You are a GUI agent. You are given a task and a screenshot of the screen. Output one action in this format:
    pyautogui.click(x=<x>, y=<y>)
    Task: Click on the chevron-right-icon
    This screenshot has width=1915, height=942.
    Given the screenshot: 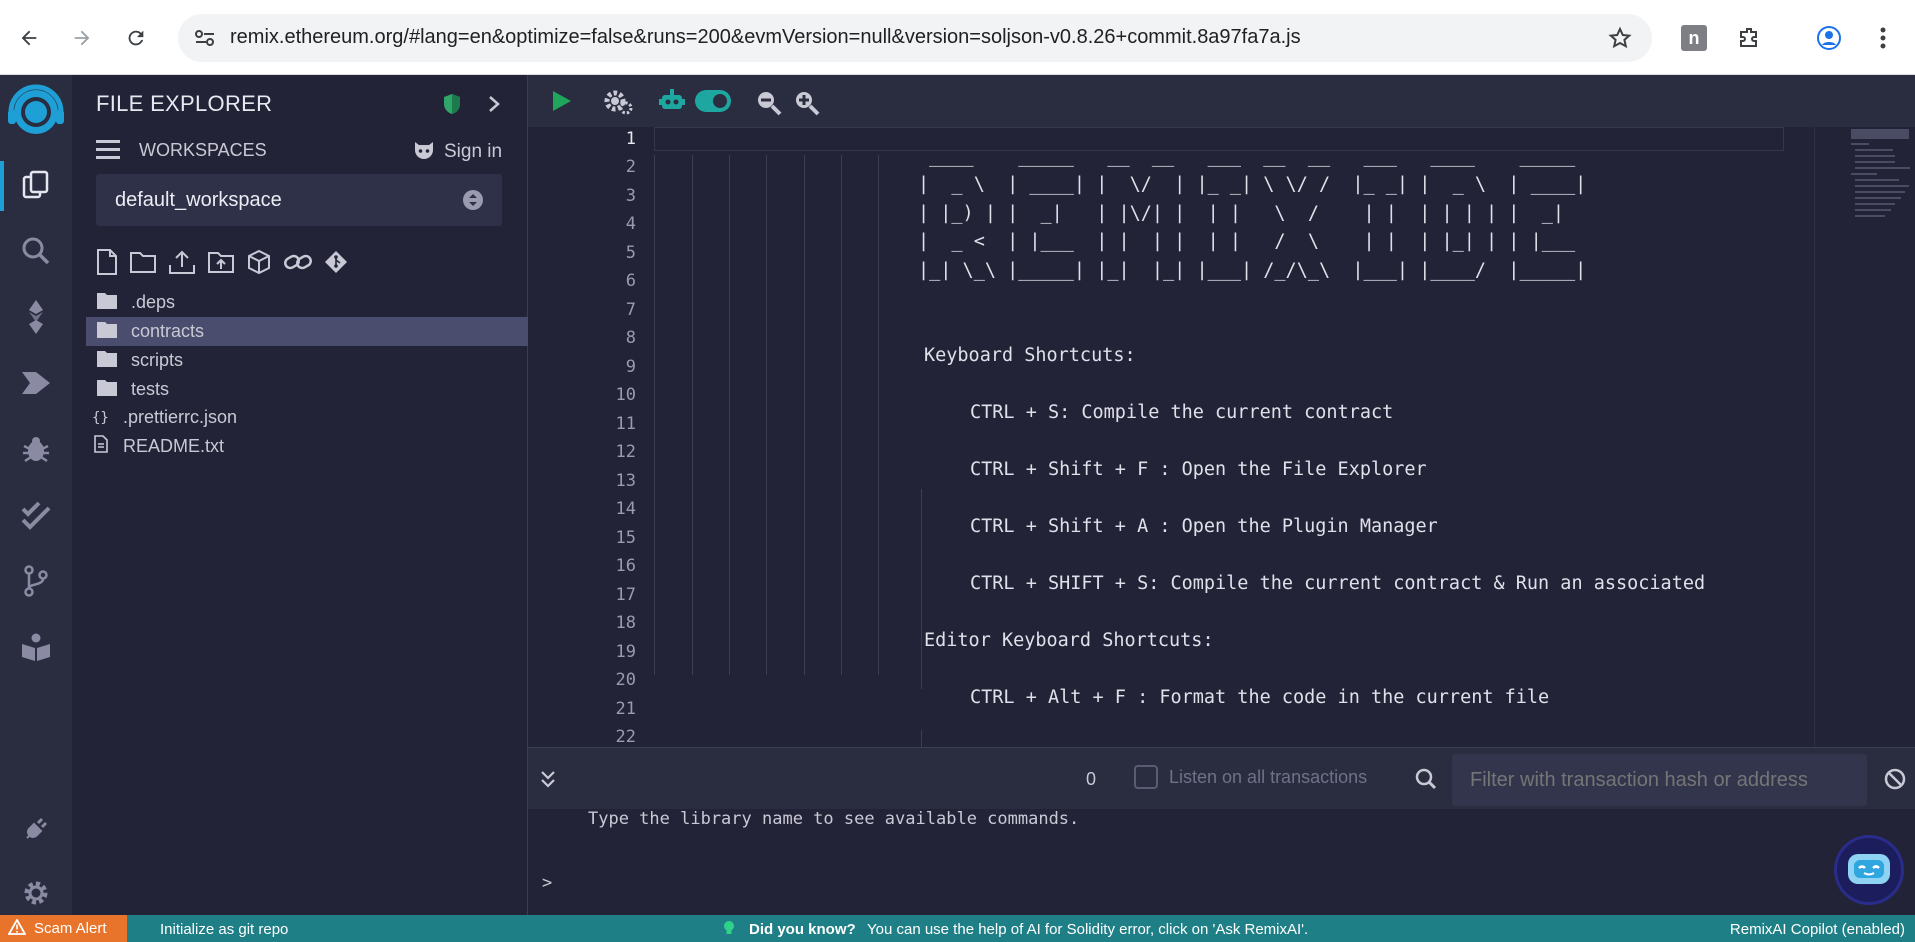 What is the action you would take?
    pyautogui.click(x=494, y=106)
    